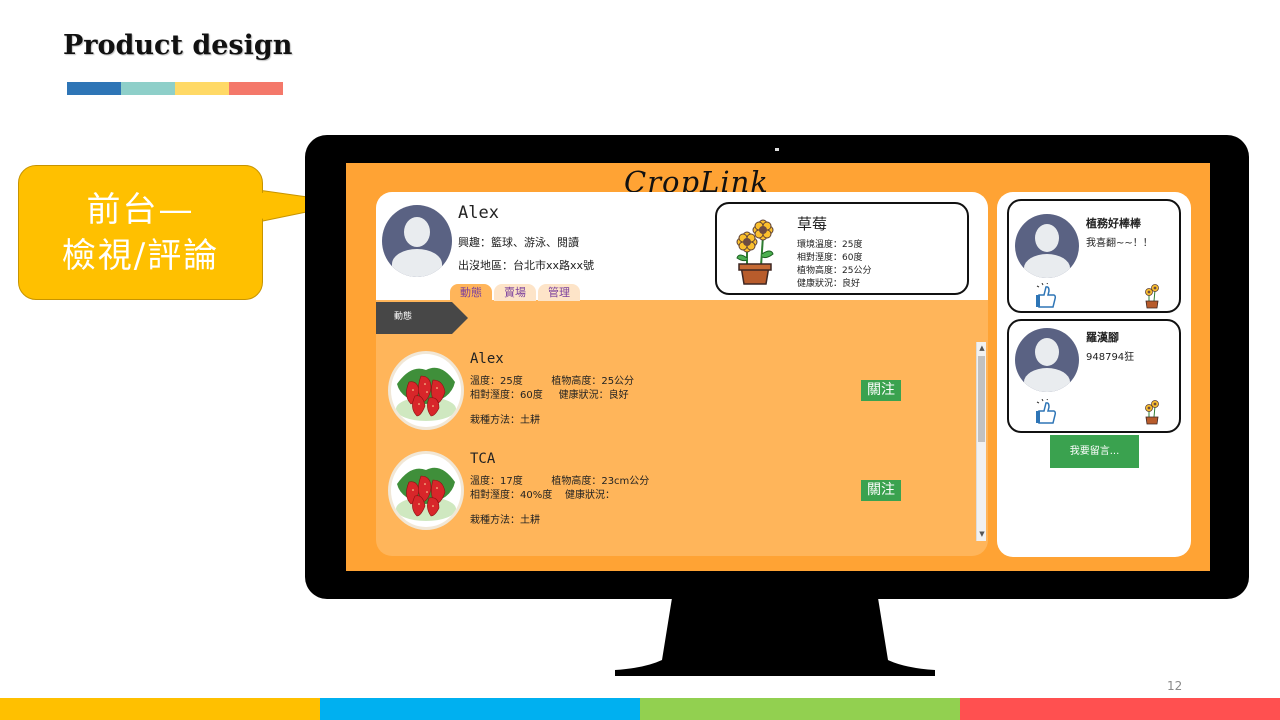  What do you see at coordinates (482, 459) in the screenshot?
I see `post-author: TCA` at bounding box center [482, 459].